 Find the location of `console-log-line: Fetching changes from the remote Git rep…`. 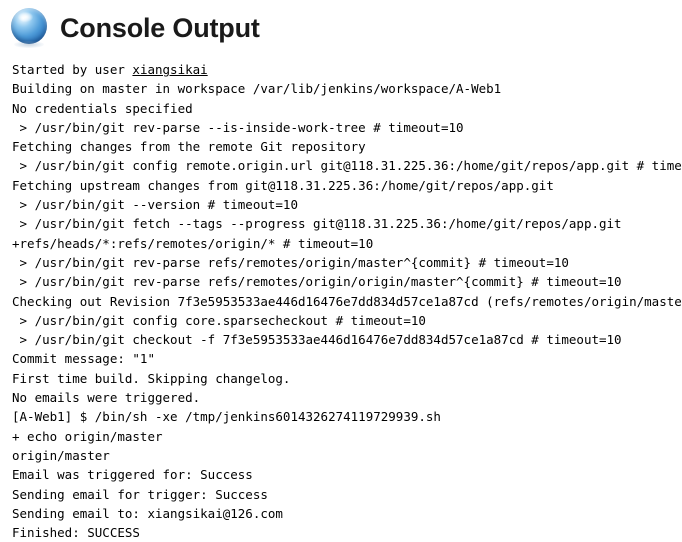

console-log-line: Fetching changes from the remote Git rep… is located at coordinates (189, 147).